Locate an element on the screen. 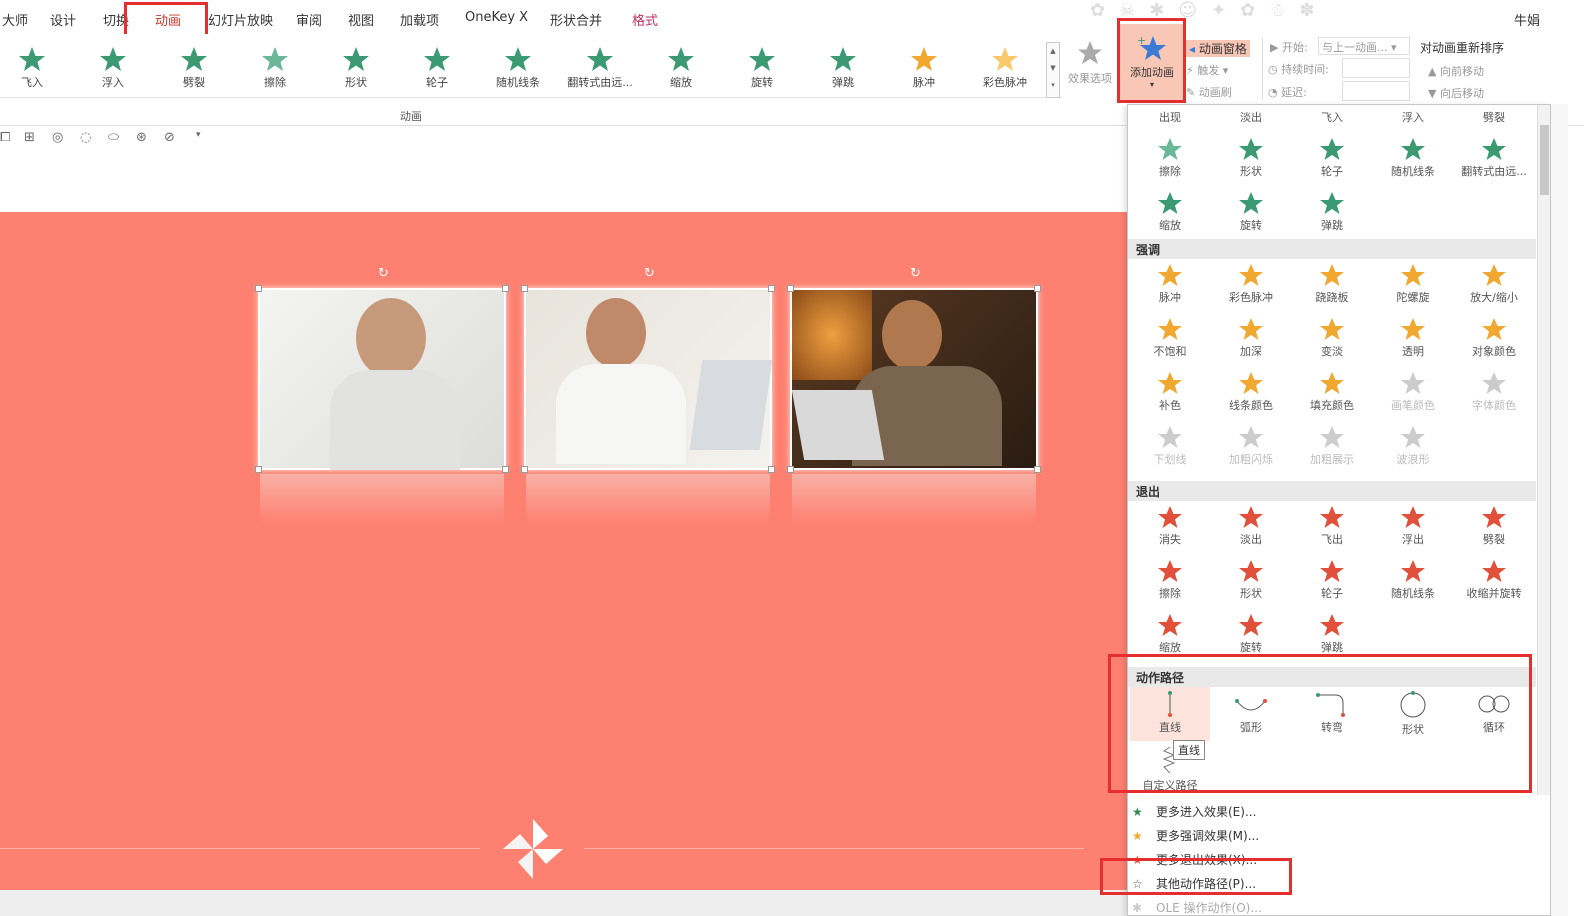 The image size is (1584, 916). tab-shape-merge: 形状合并 is located at coordinates (576, 19).